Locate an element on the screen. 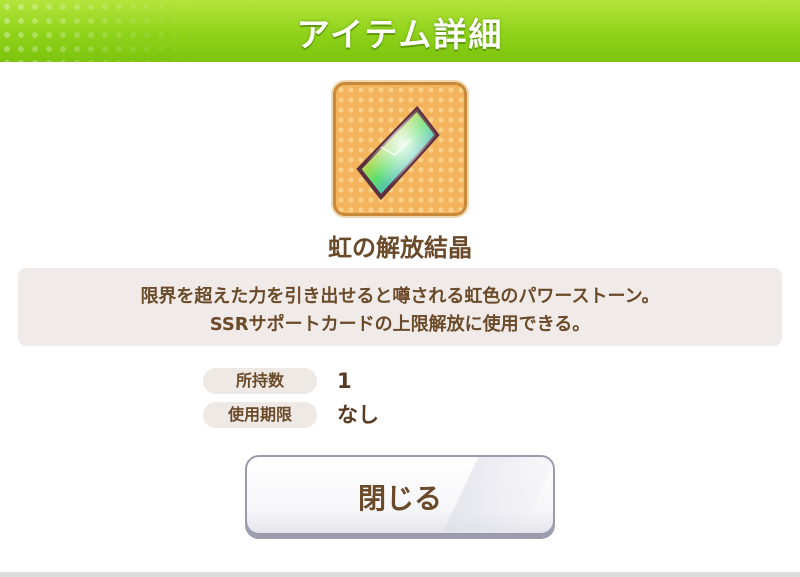 The height and width of the screenshot is (577, 800). info-row-expiry: 使用期限 なし is located at coordinates (400, 415).